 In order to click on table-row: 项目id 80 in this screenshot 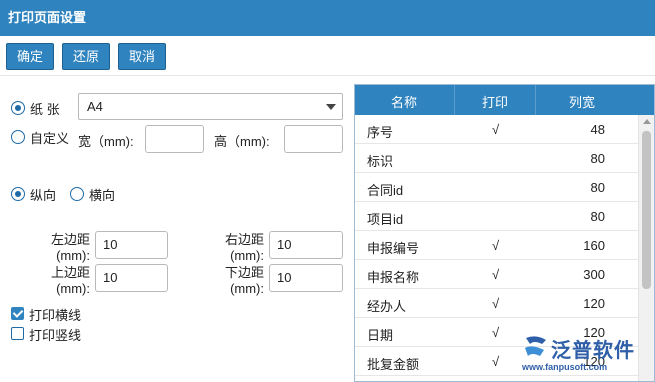, I will do `click(496, 216)`.